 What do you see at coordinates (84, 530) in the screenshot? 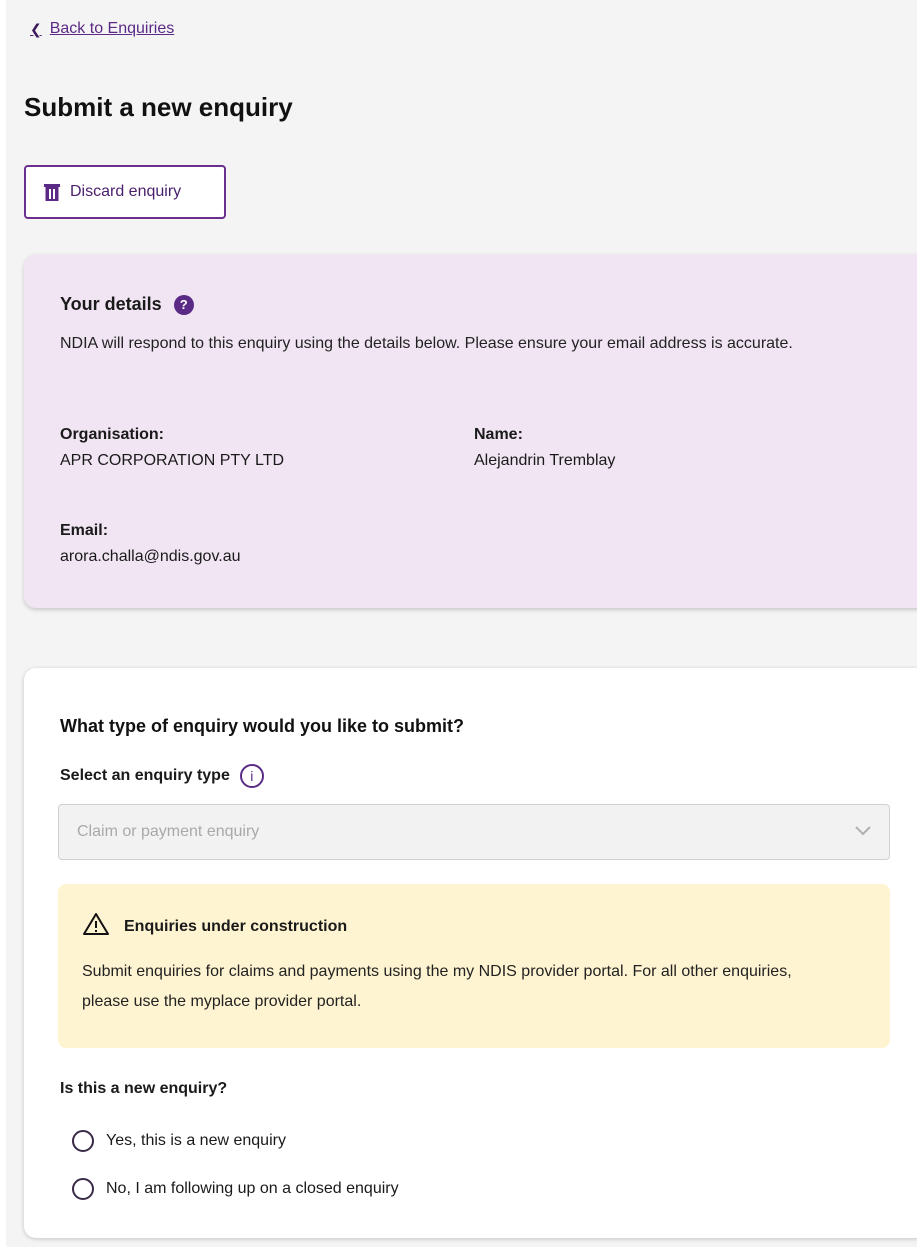
I see `email-label: Email:` at bounding box center [84, 530].